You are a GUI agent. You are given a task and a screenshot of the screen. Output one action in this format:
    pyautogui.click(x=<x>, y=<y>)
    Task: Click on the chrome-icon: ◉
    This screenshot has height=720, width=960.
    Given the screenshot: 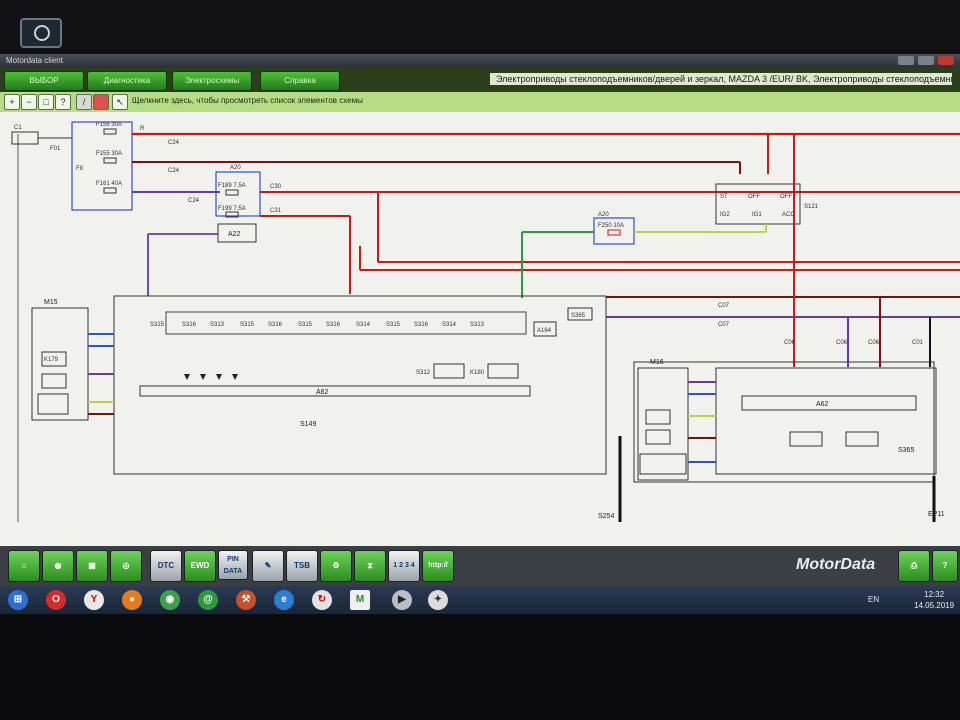 What is the action you would take?
    pyautogui.click(x=170, y=600)
    